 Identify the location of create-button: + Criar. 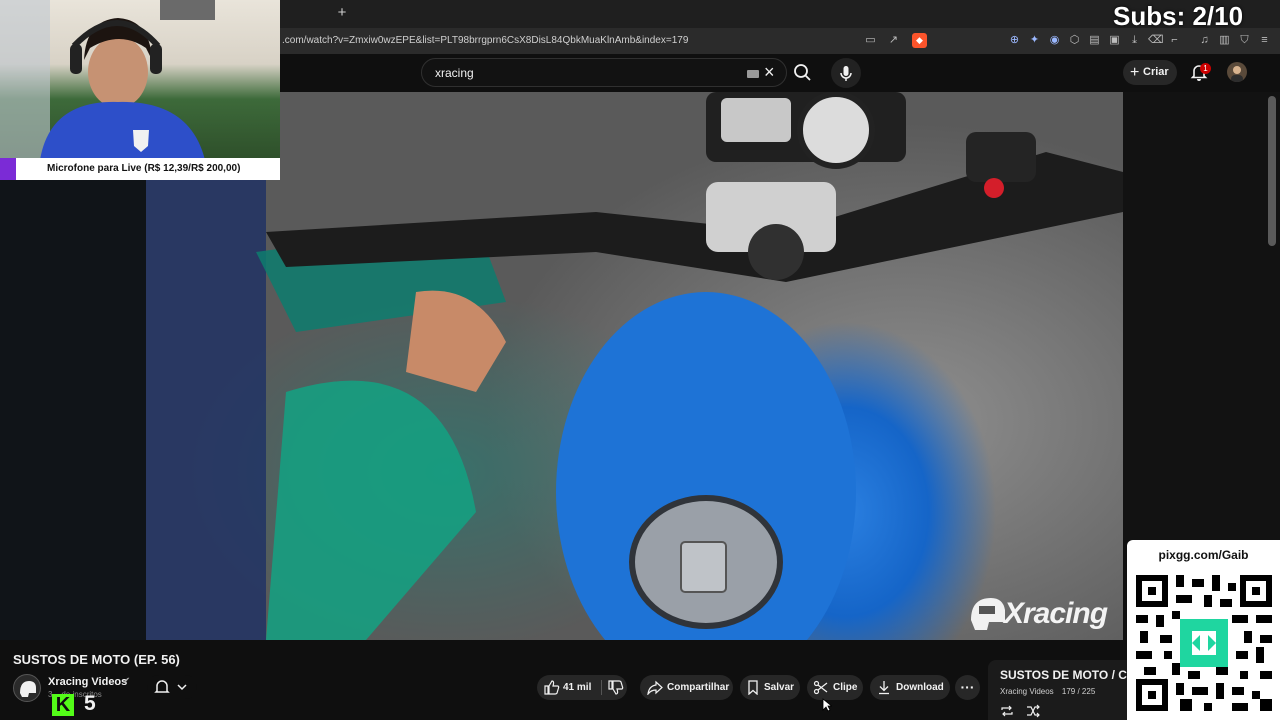
(1150, 72).